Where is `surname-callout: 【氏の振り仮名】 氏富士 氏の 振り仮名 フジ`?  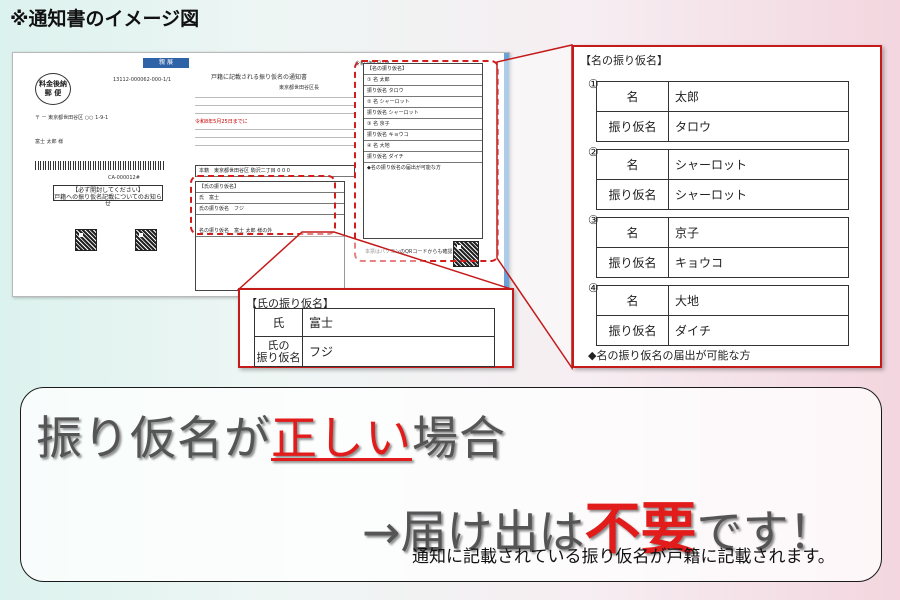
surname-callout: 【氏の振り仮名】 氏富士 氏の 振り仮名 フジ is located at coordinates (376, 328).